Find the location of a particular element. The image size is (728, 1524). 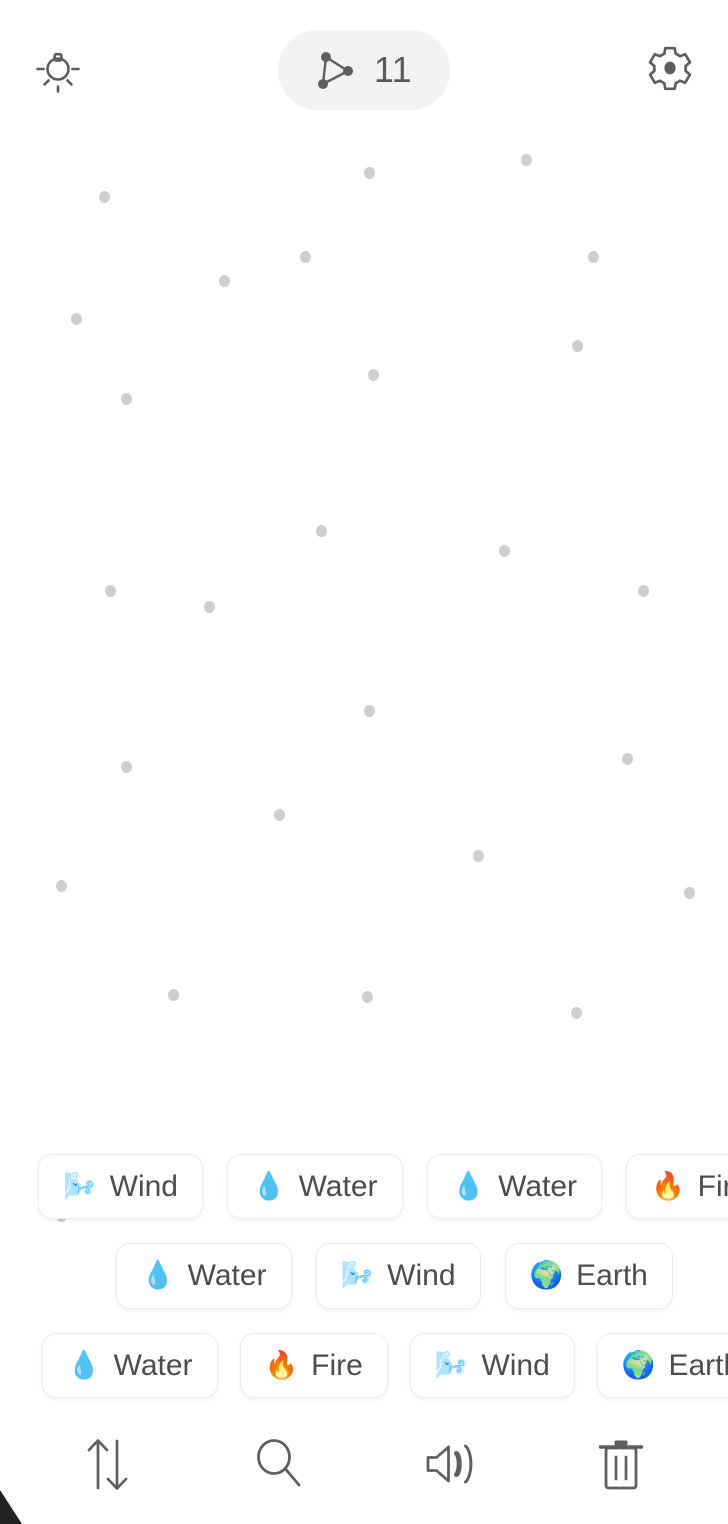

trash-icon is located at coordinates (620, 1465).